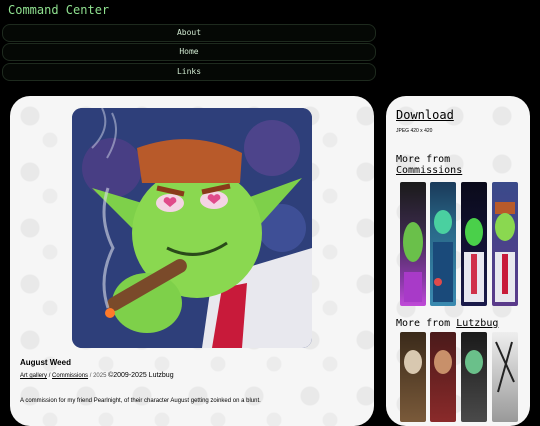 The width and height of the screenshot is (540, 426). Describe the element at coordinates (141, 375) in the screenshot. I see `copyright: ©2009-2025 Lutzbug` at that location.